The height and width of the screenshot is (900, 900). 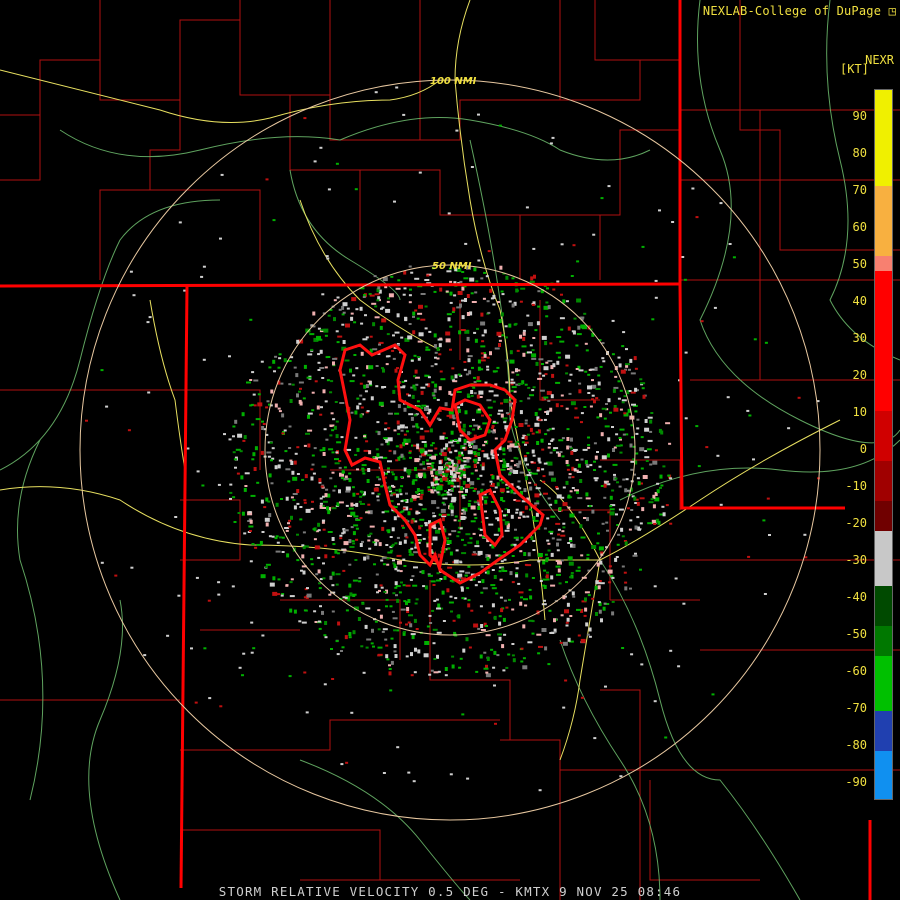 I want to click on county-border-line, so click(x=280, y=854).